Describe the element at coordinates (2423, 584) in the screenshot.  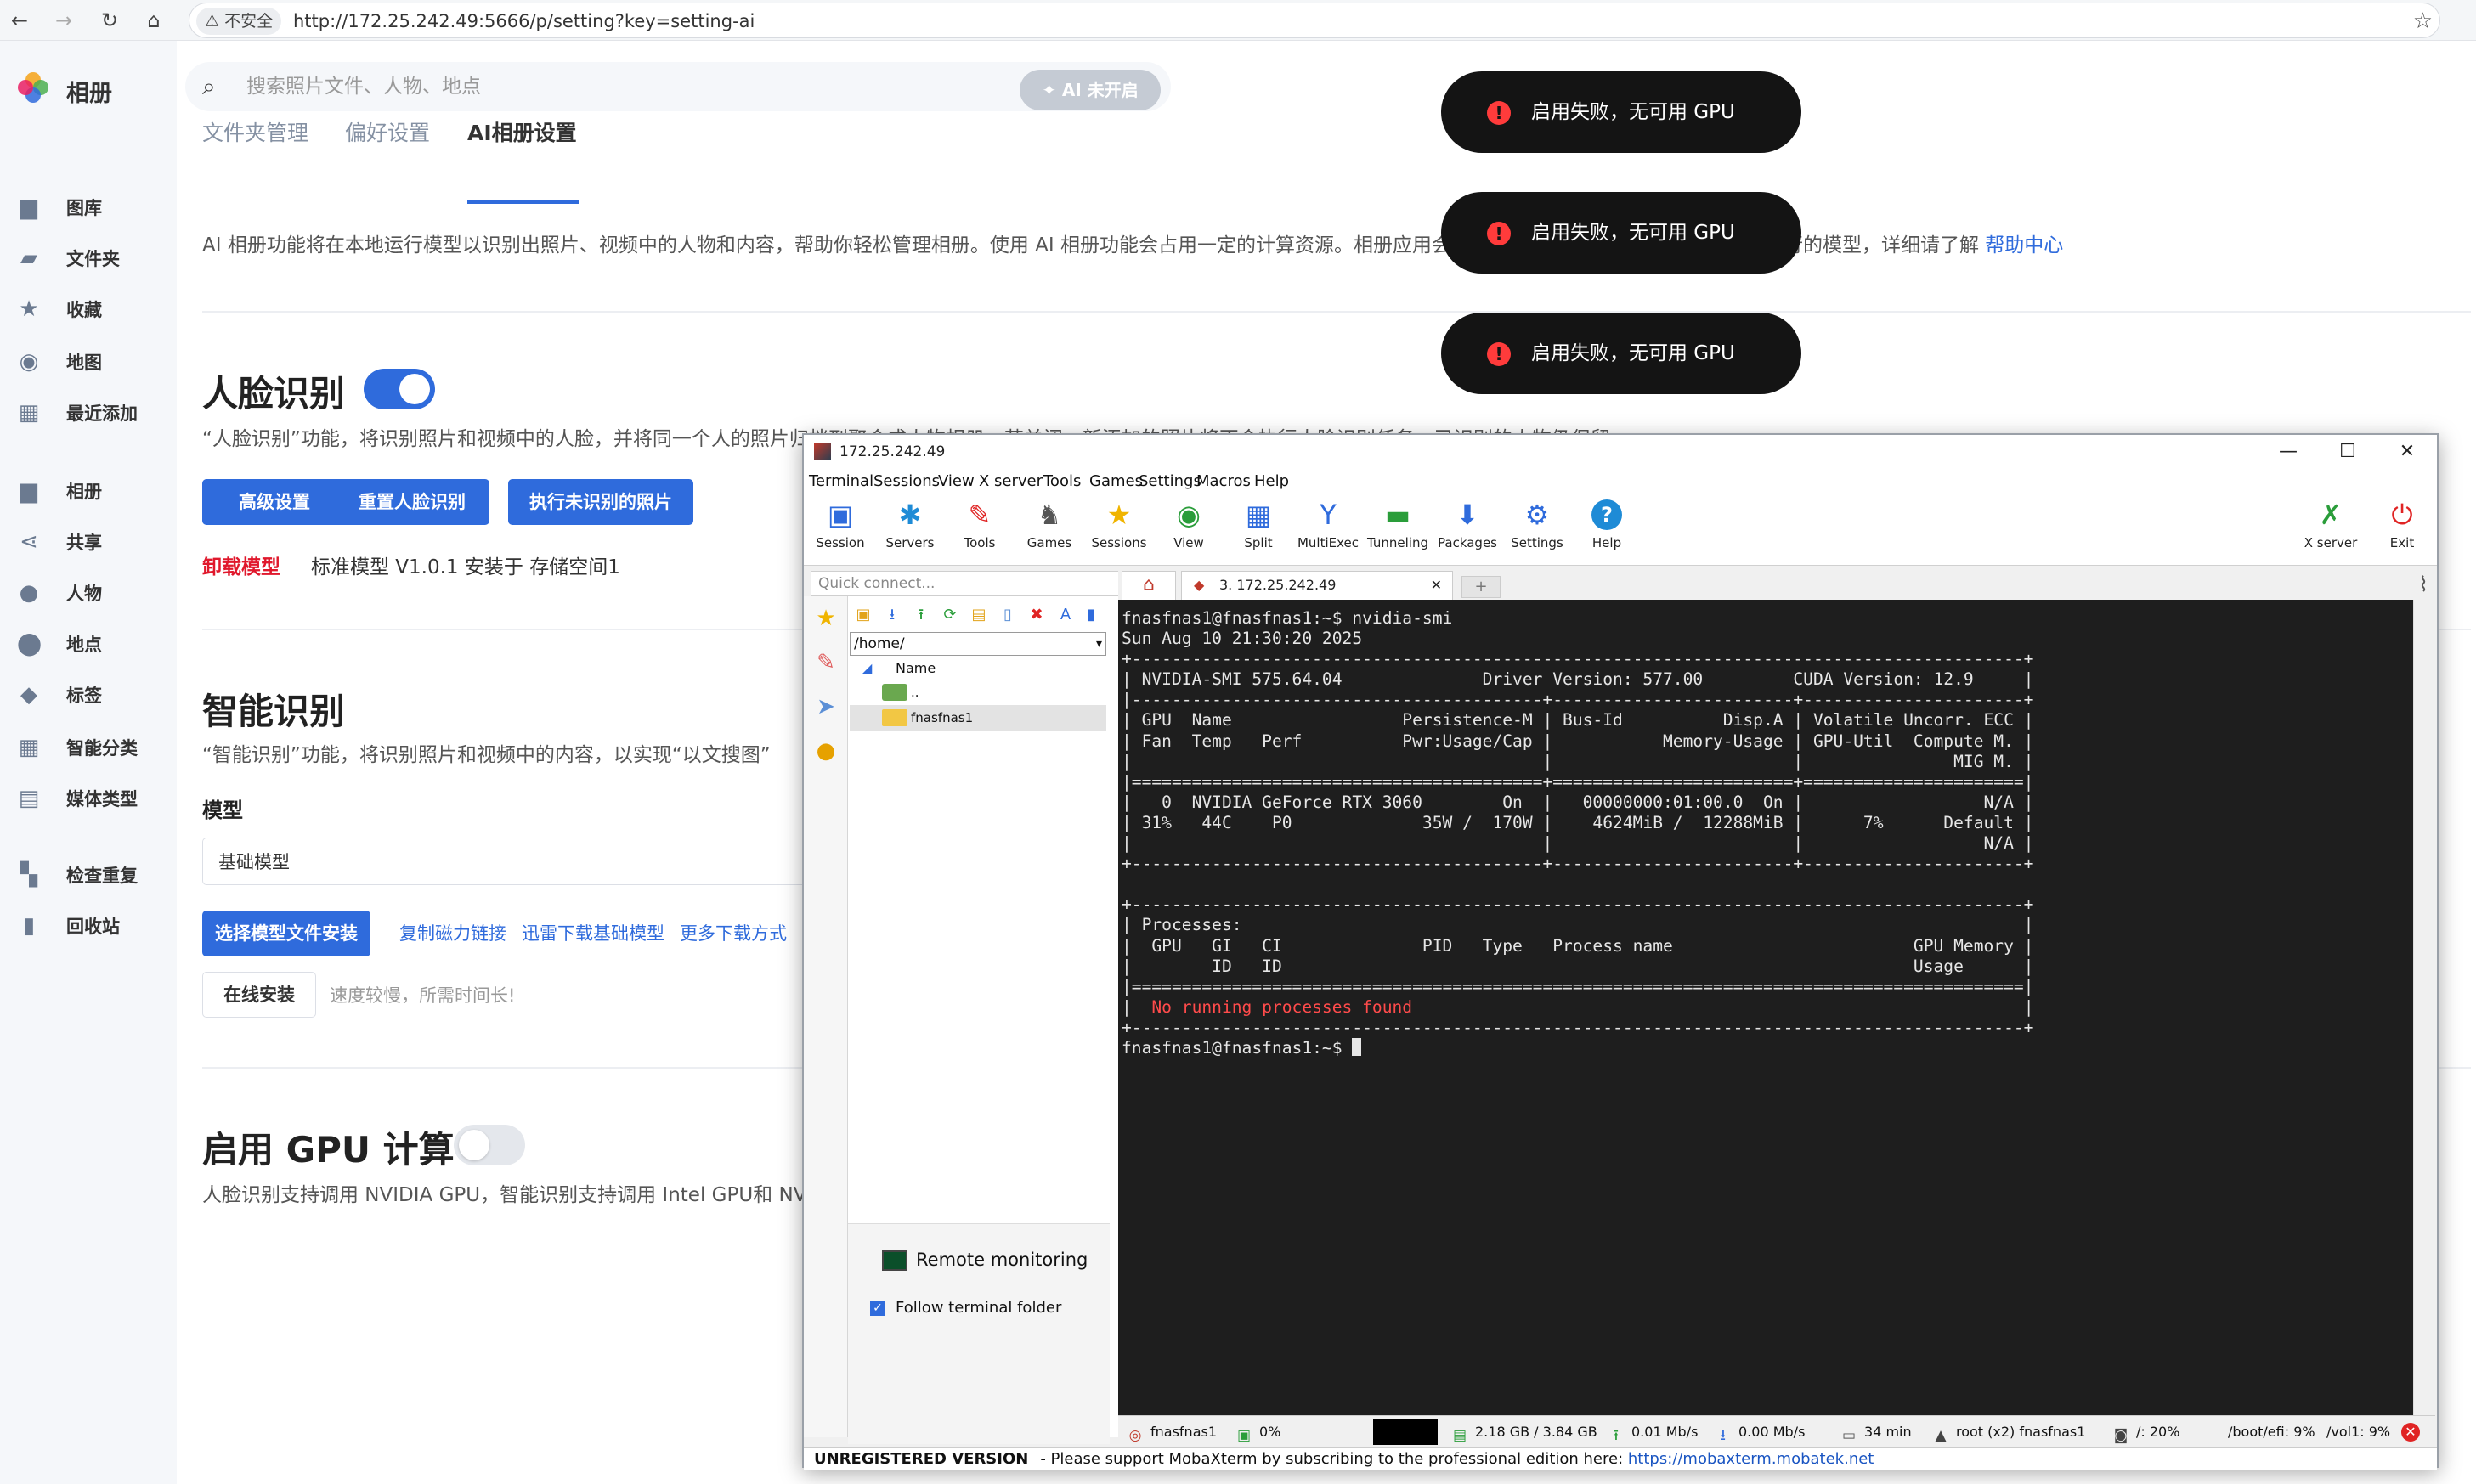
I see `attachment-icon: ⌇` at that location.